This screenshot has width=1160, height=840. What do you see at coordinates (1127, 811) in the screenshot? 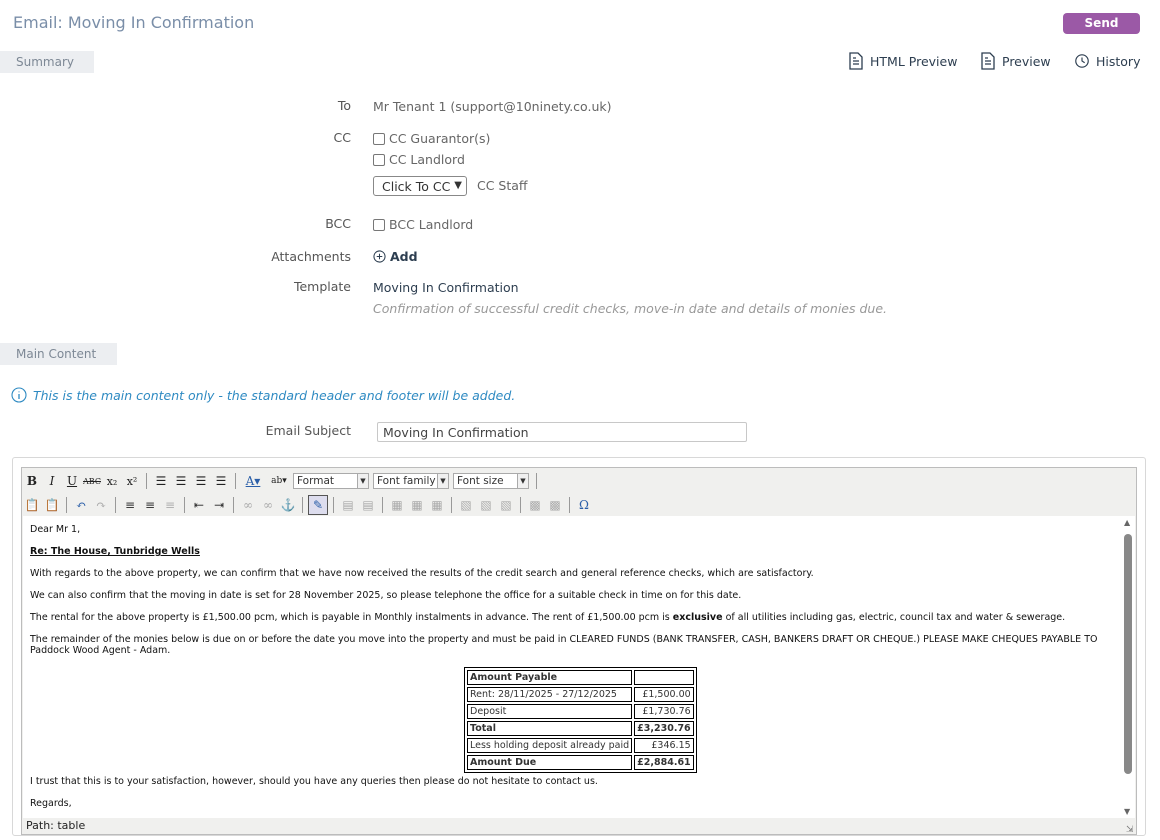
I see `scroll-down-icon: ▼` at bounding box center [1127, 811].